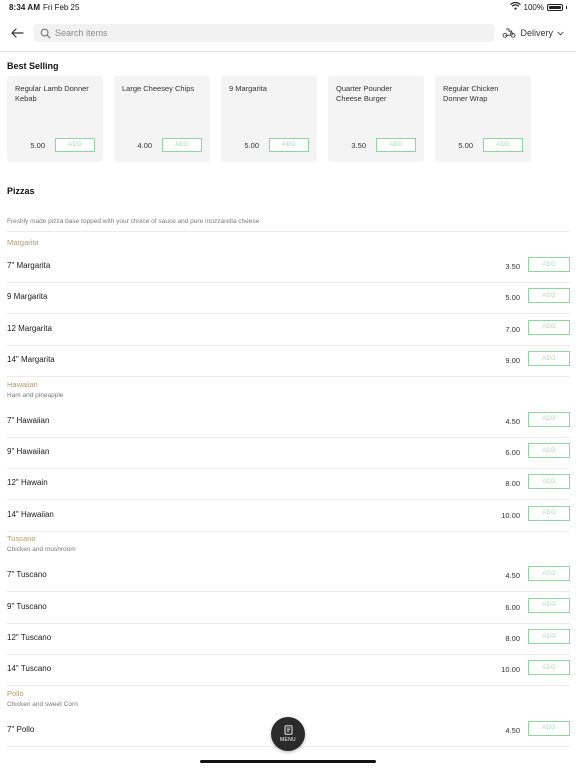 This screenshot has width=576, height=768. Describe the element at coordinates (358, 145) in the screenshot. I see `card-item-price: 3.50` at that location.